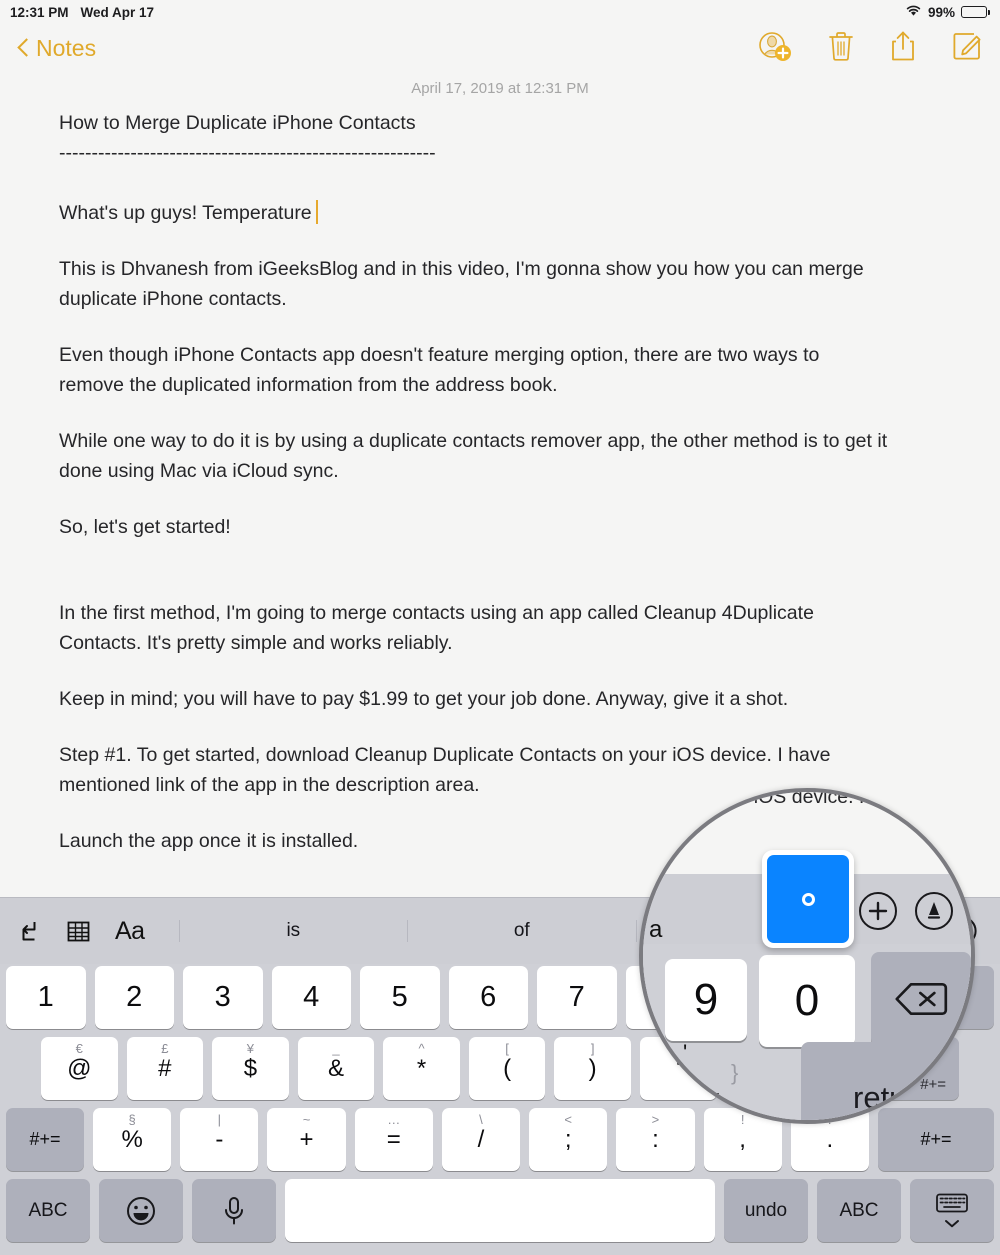  What do you see at coordinates (45, 1139) in the screenshot?
I see `shift-symbols-left-key: #+=` at bounding box center [45, 1139].